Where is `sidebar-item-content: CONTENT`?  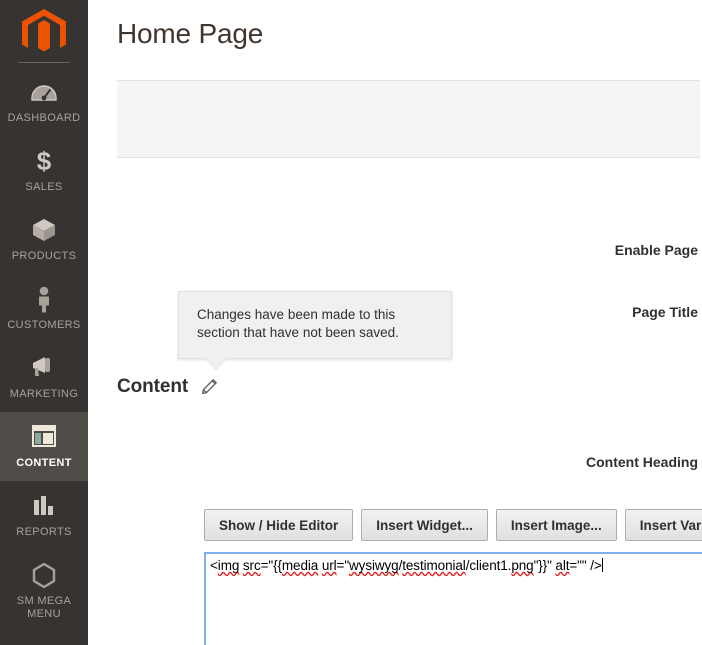
sidebar-item-content: CONTENT is located at coordinates (44, 446).